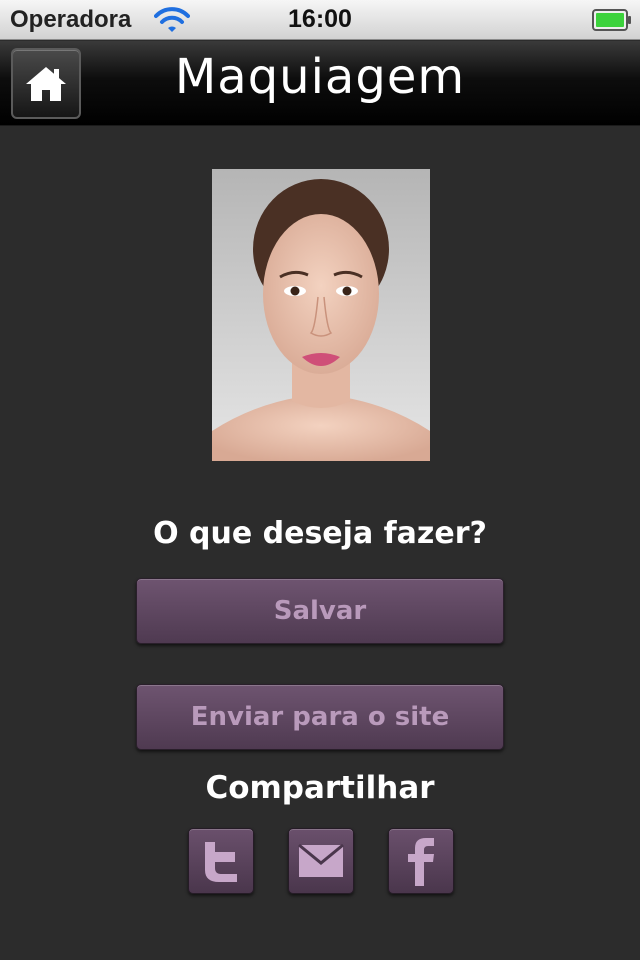 This screenshot has height=960, width=640. I want to click on status-time: 16:00, so click(320, 19).